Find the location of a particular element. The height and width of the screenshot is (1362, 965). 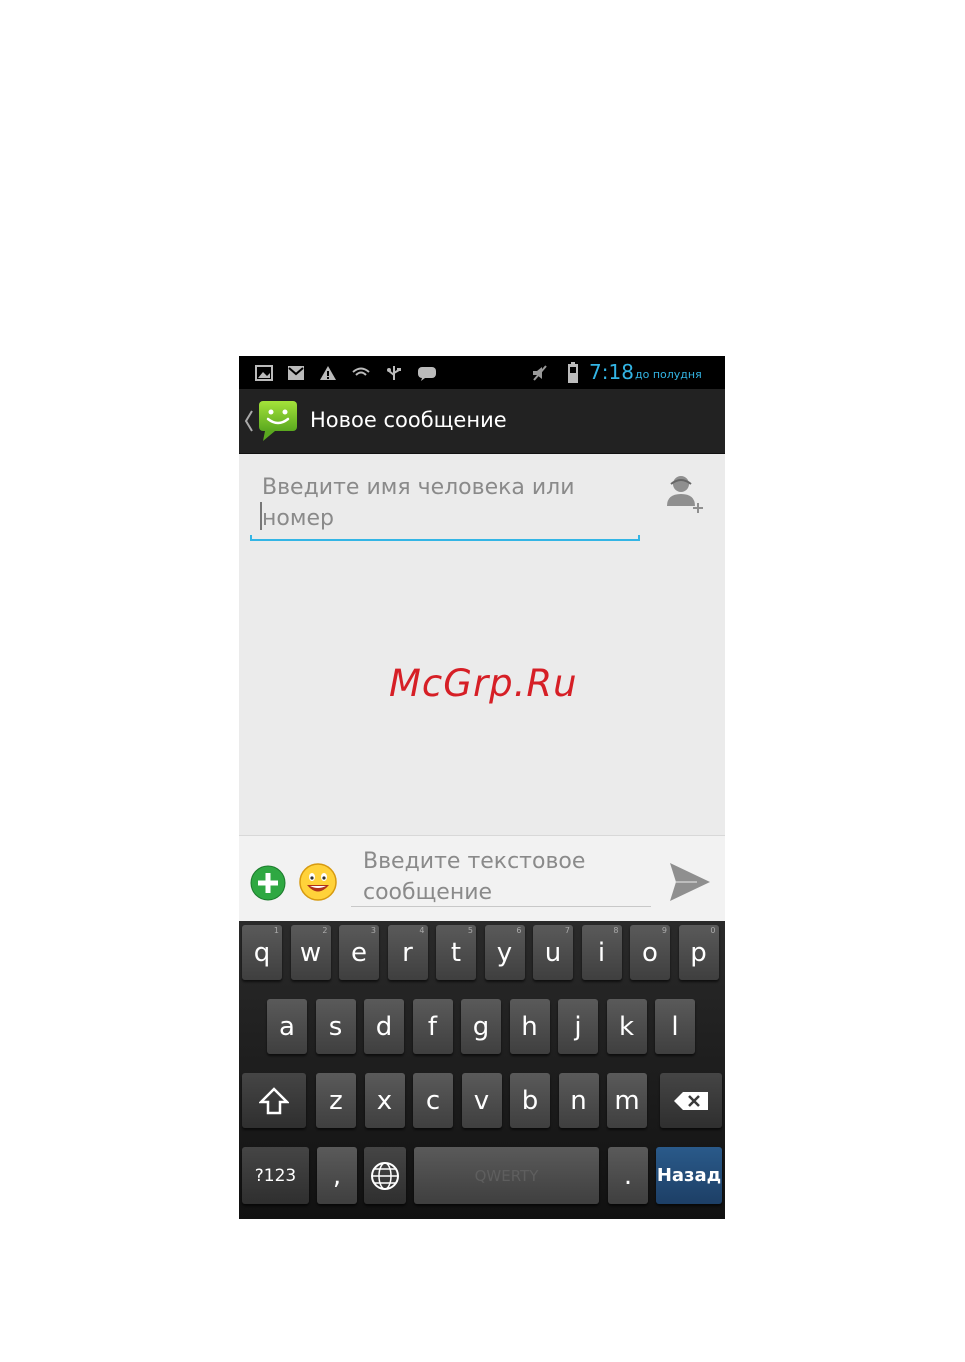

globe-icon is located at coordinates (385, 1175).